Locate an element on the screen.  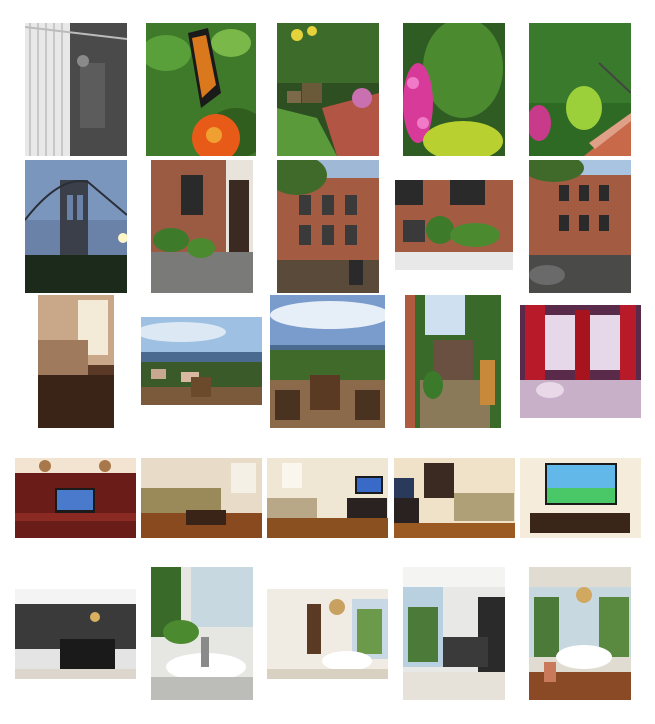
photo-wooden-desk is located at coordinates (75, 498).